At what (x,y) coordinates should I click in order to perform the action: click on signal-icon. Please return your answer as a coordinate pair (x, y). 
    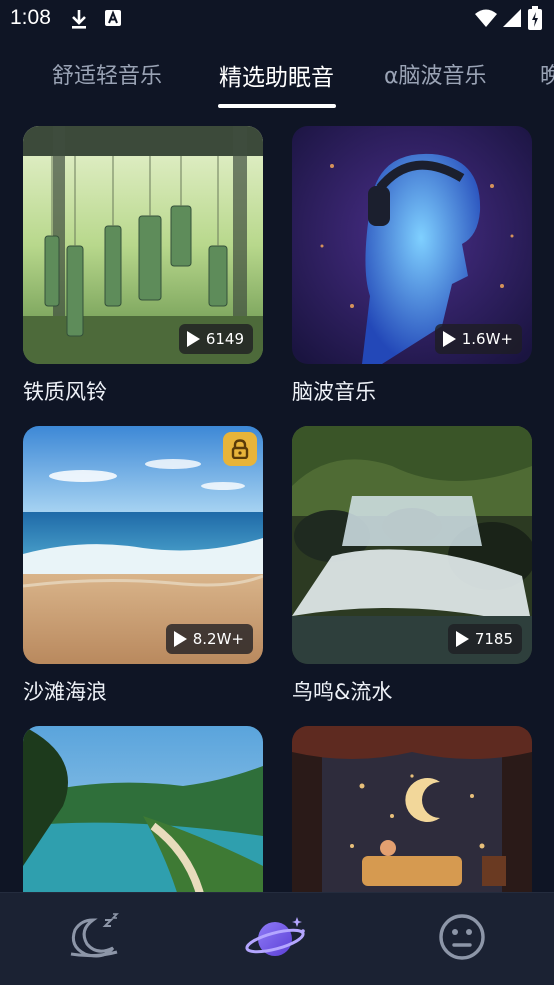
    Looking at the image, I should click on (512, 20).